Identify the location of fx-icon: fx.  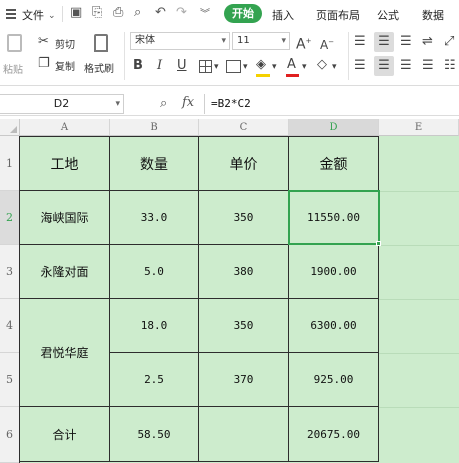
(188, 102).